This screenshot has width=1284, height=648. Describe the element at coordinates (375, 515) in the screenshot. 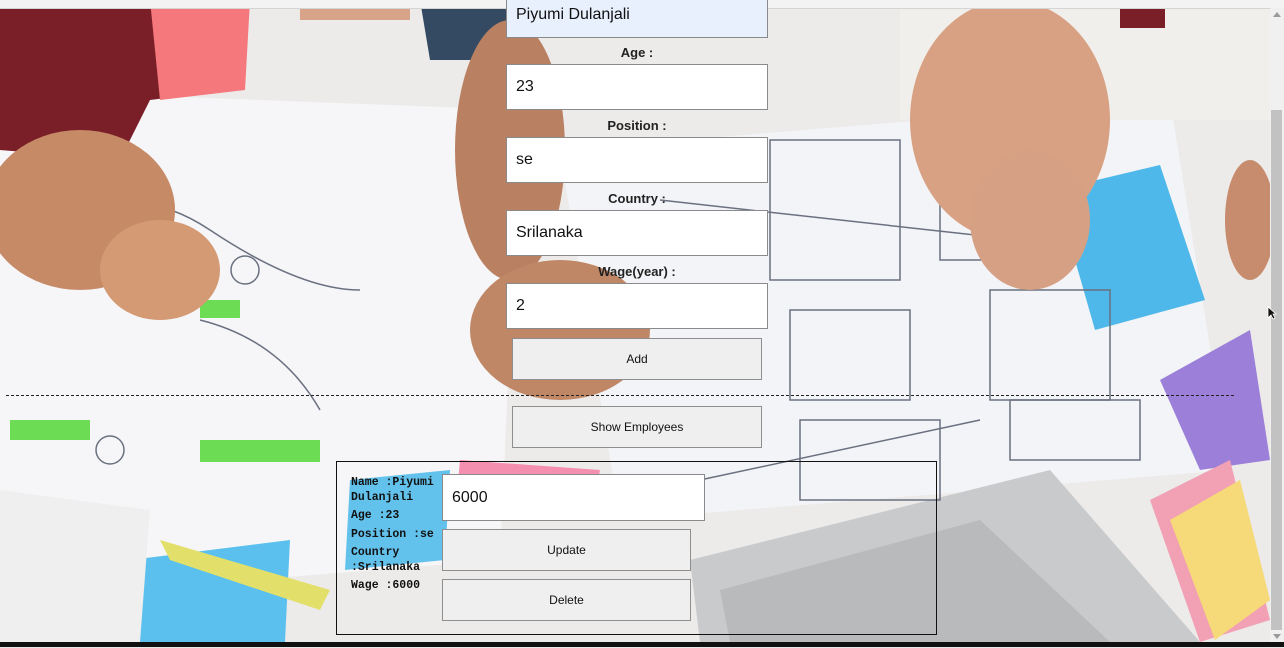

I see `employee-age: Age :23` at that location.